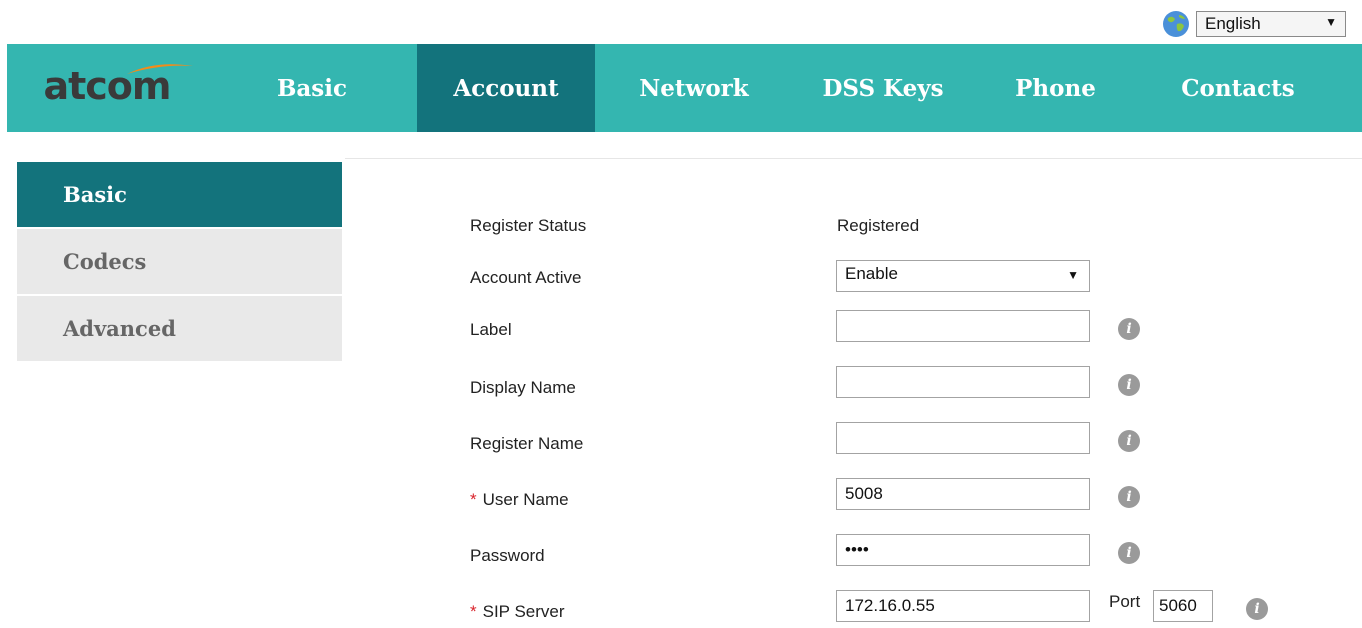 The height and width of the screenshot is (628, 1362). I want to click on register-status-row: Register Status Registered, so click(916, 225).